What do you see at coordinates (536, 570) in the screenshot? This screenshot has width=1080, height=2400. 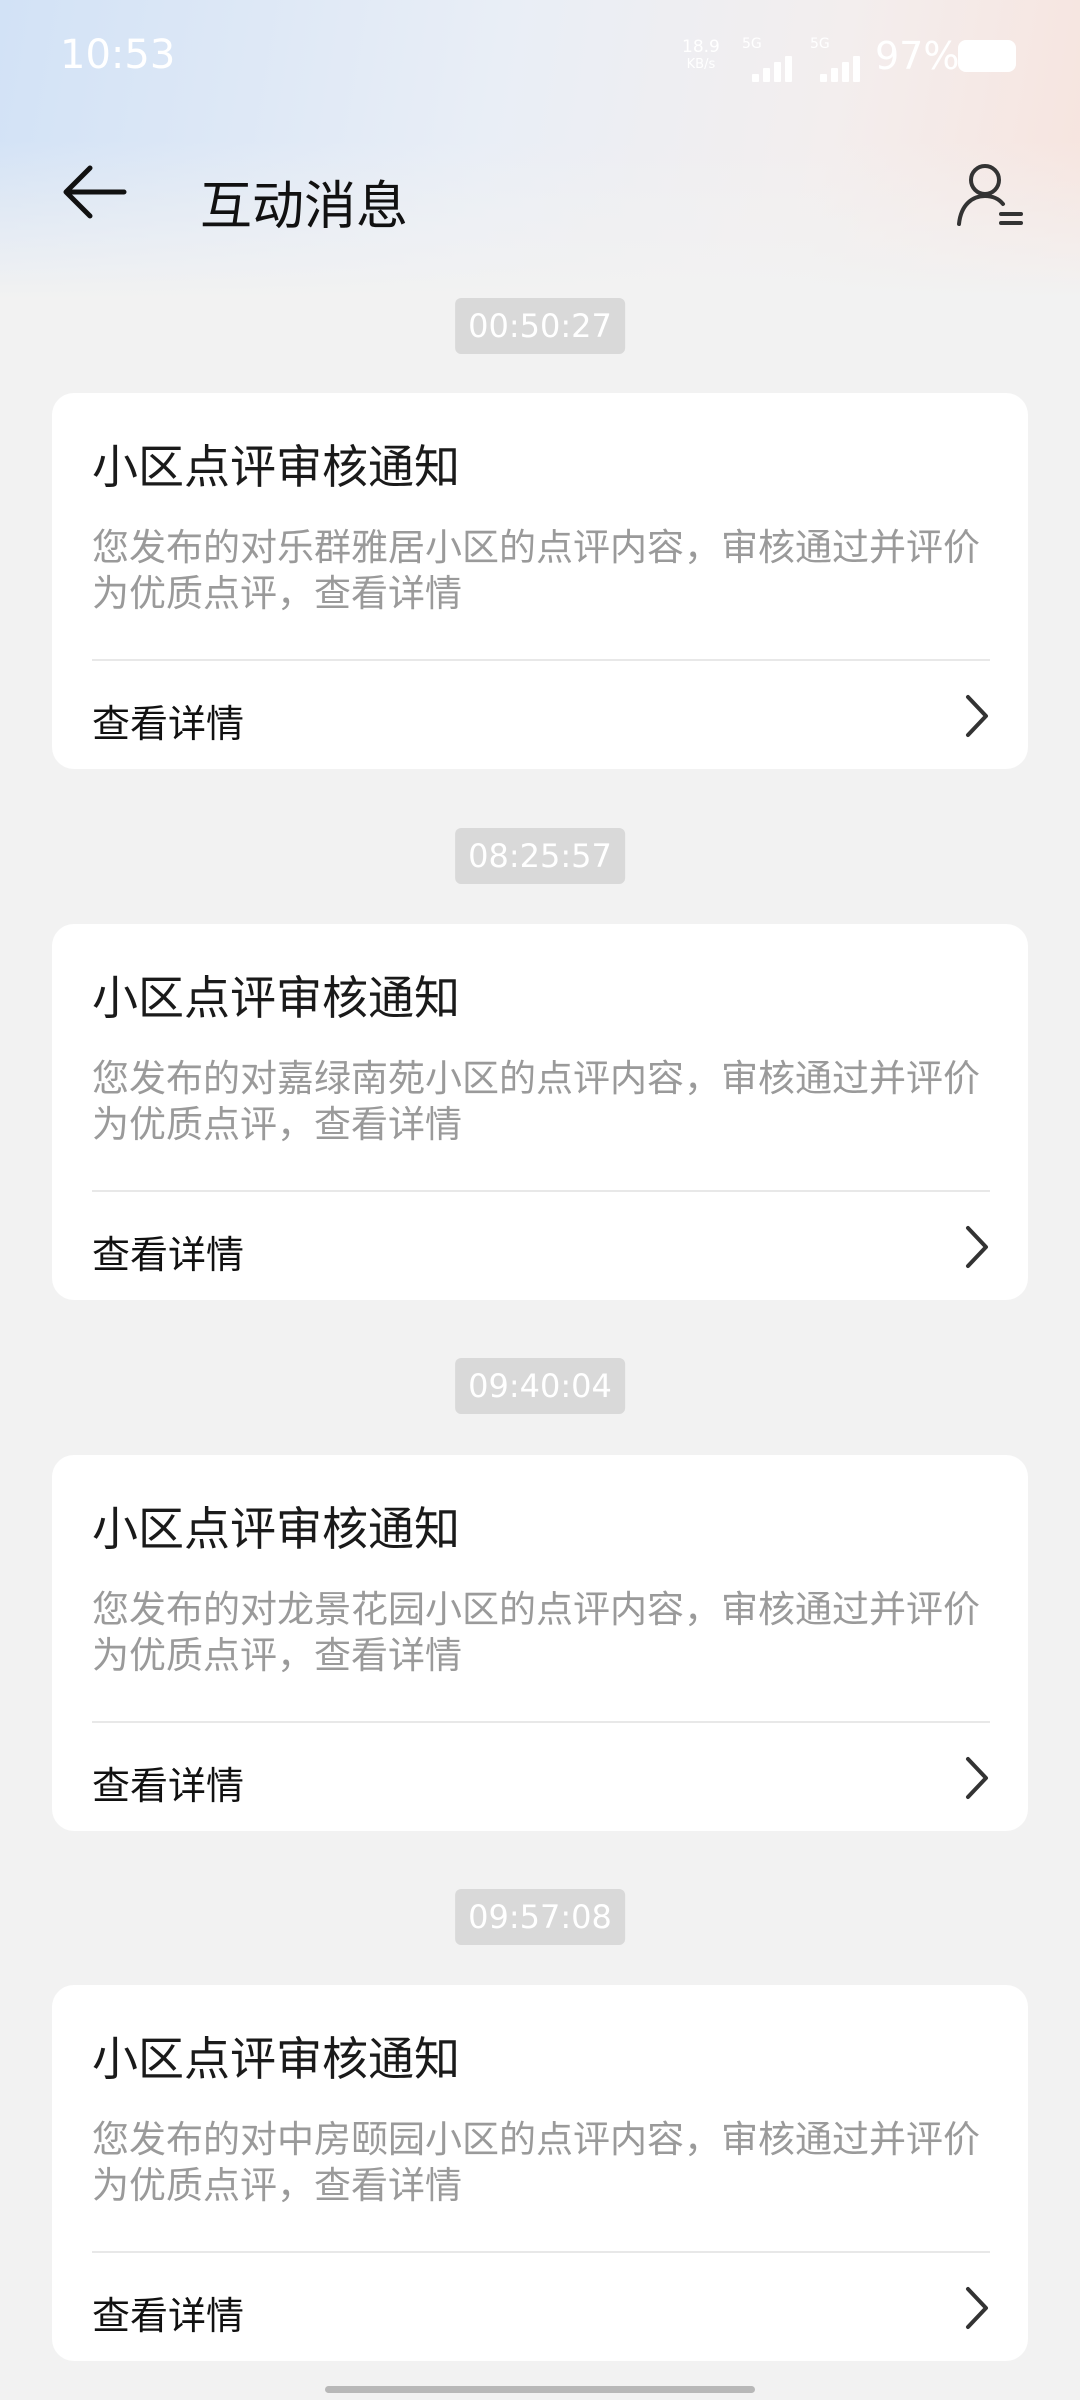 I see `message-body: 您发布的对乐群雅居小区的点评内容，审核通过并评价为优质点评，查看详情` at bounding box center [536, 570].